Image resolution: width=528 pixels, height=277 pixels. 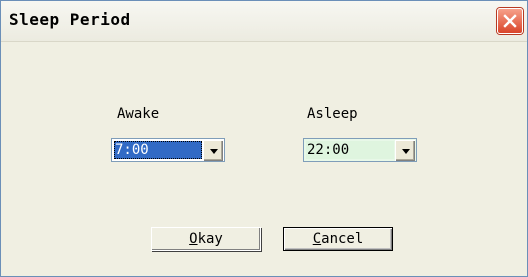 I want to click on awake-select-value: 7:00, so click(x=158, y=150).